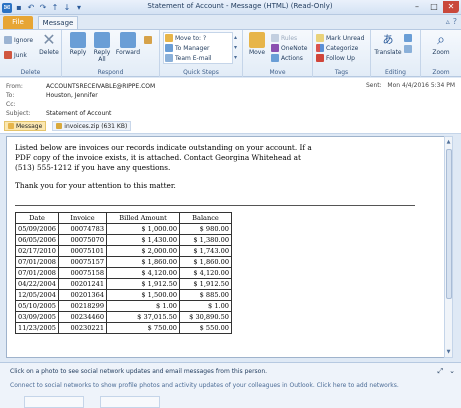 This screenshot has width=461, height=408. I want to click on to-row: To: Houston, Jennifer, so click(52, 96).